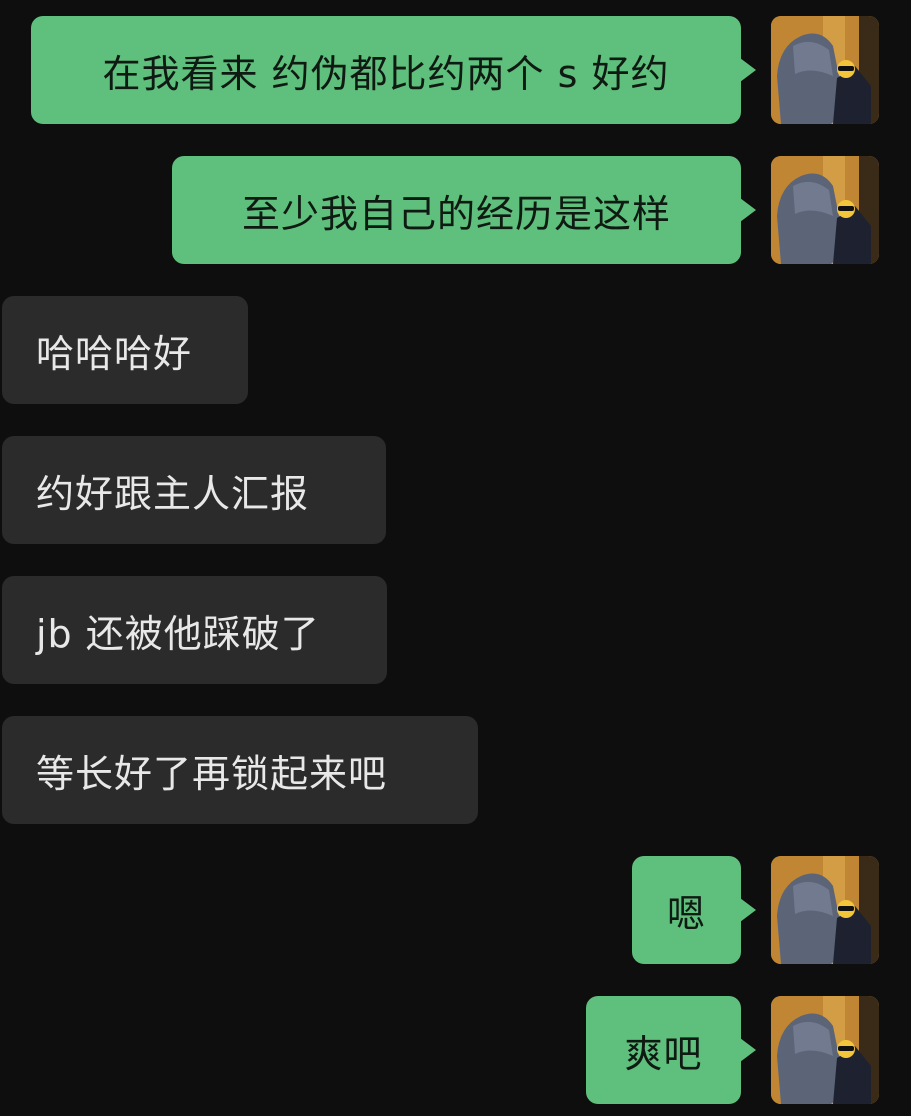 This screenshot has width=911, height=1116. I want to click on incoming-message-bubble: 等长好了再锁起来吧, so click(240, 770).